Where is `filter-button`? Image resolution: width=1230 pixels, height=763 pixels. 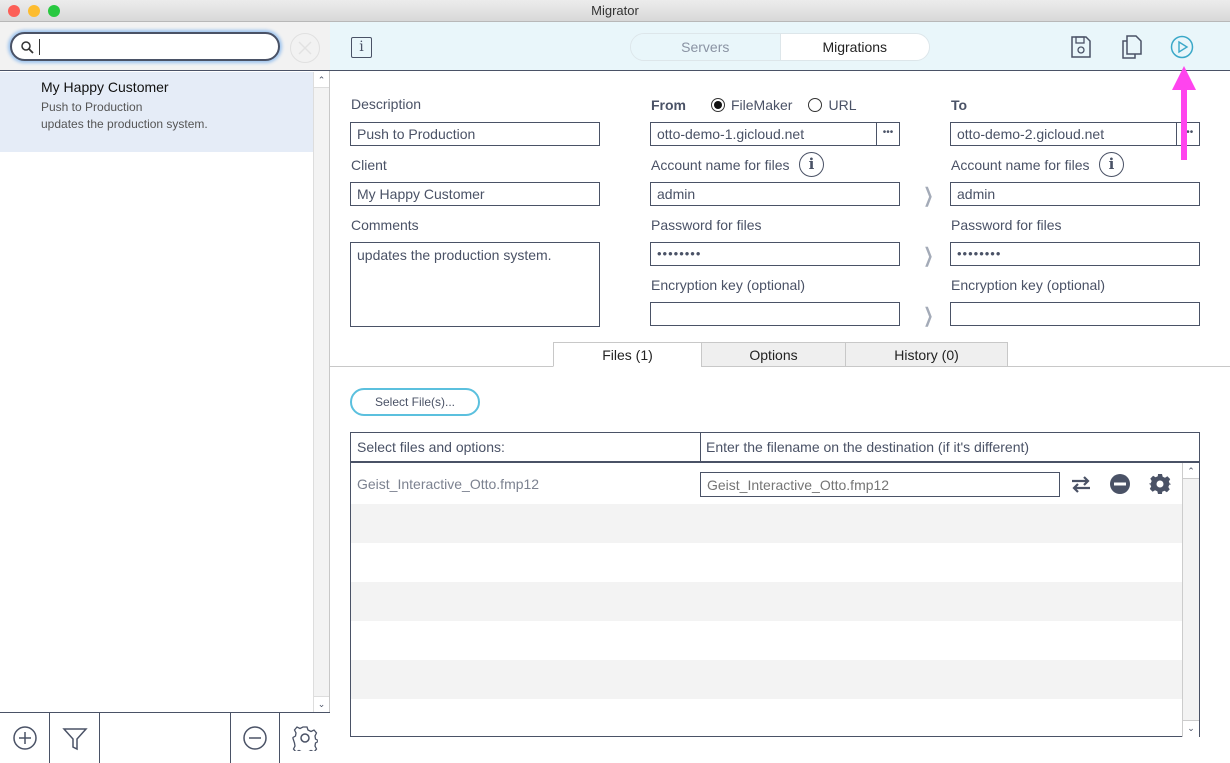 filter-button is located at coordinates (75, 738).